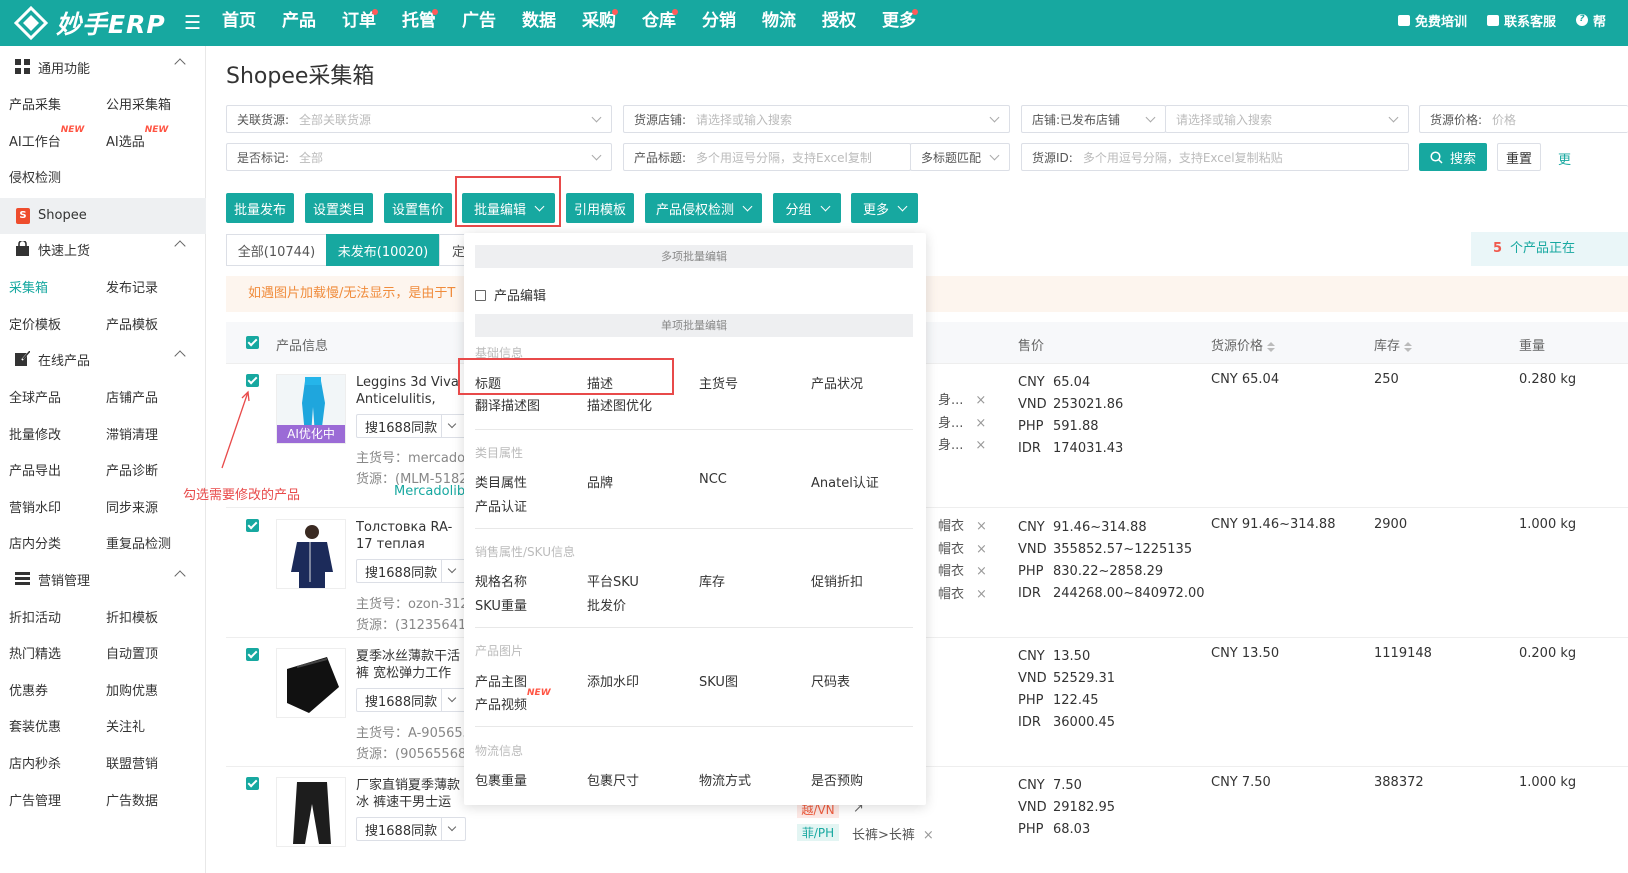 The image size is (1628, 873). What do you see at coordinates (419, 119) in the screenshot?
I see `linked-source-select: 关联货源: 全部关联货源` at bounding box center [419, 119].